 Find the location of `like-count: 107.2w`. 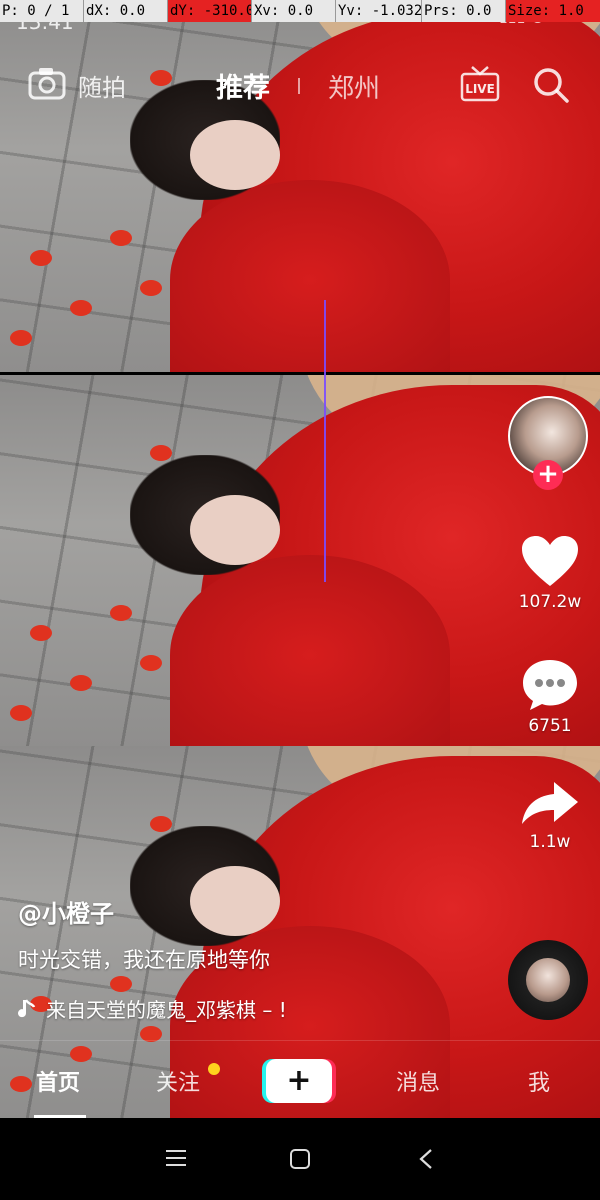

like-count: 107.2w is located at coordinates (550, 602).